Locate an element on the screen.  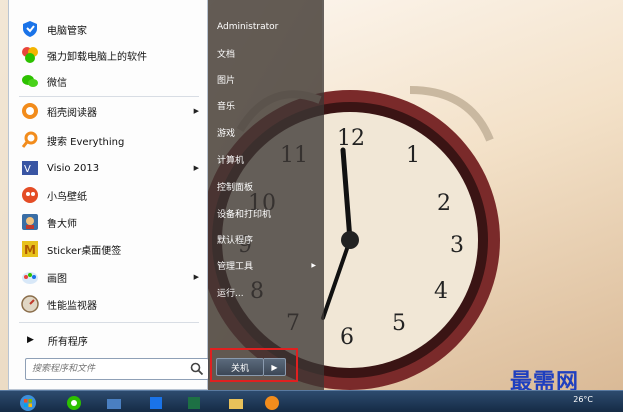
program-label: 强力卸载电脑上的软件 is located at coordinates (97, 57).